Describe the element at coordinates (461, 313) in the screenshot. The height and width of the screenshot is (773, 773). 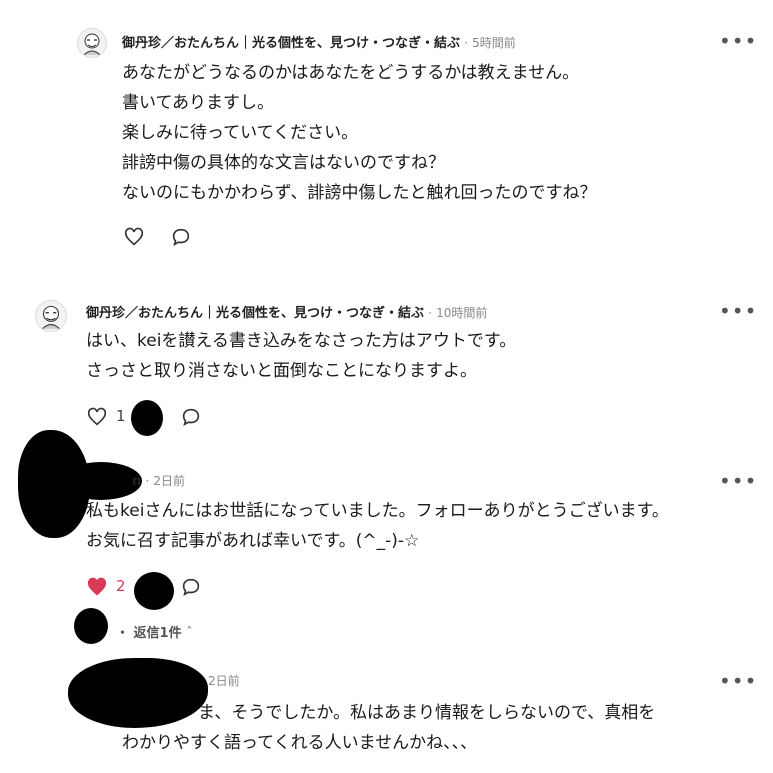
I see `comment-time: 10時間前` at that location.